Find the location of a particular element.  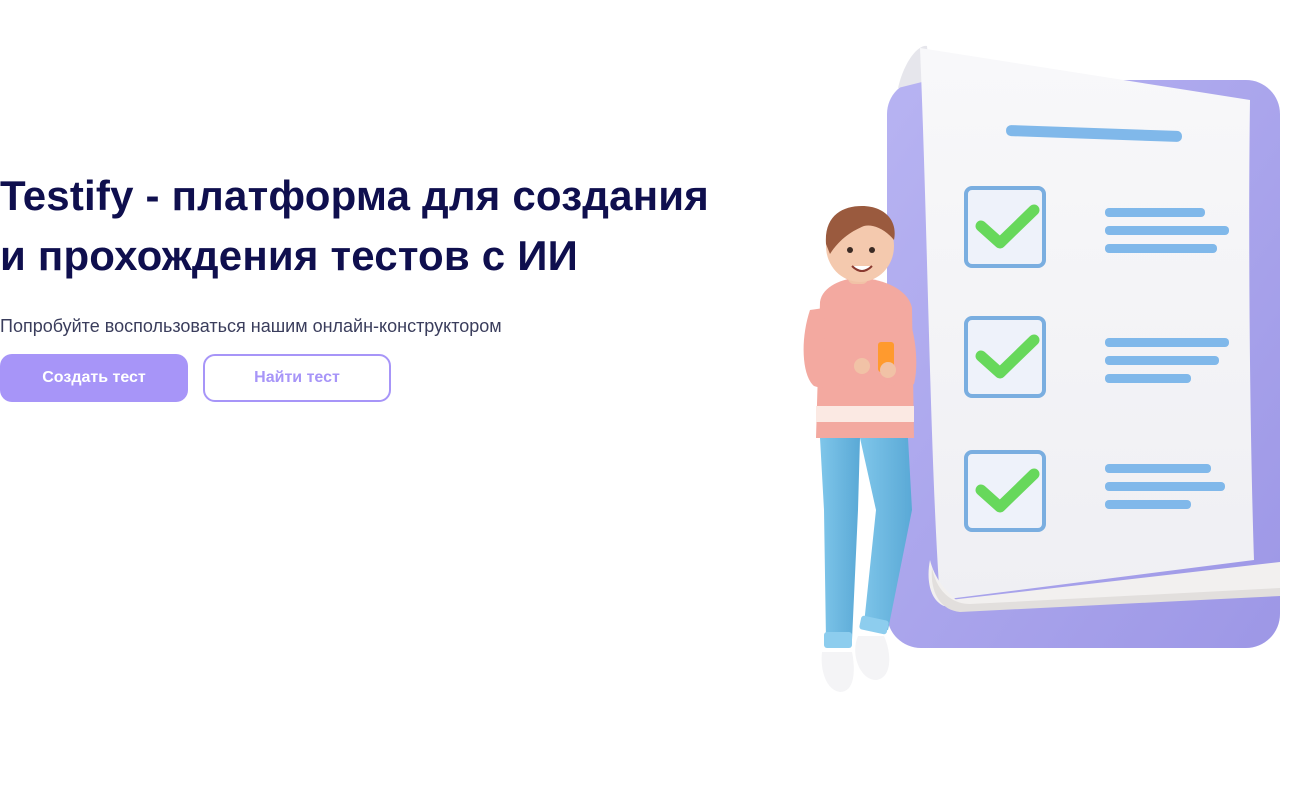

create-test-button: Создать тест is located at coordinates (94, 378).